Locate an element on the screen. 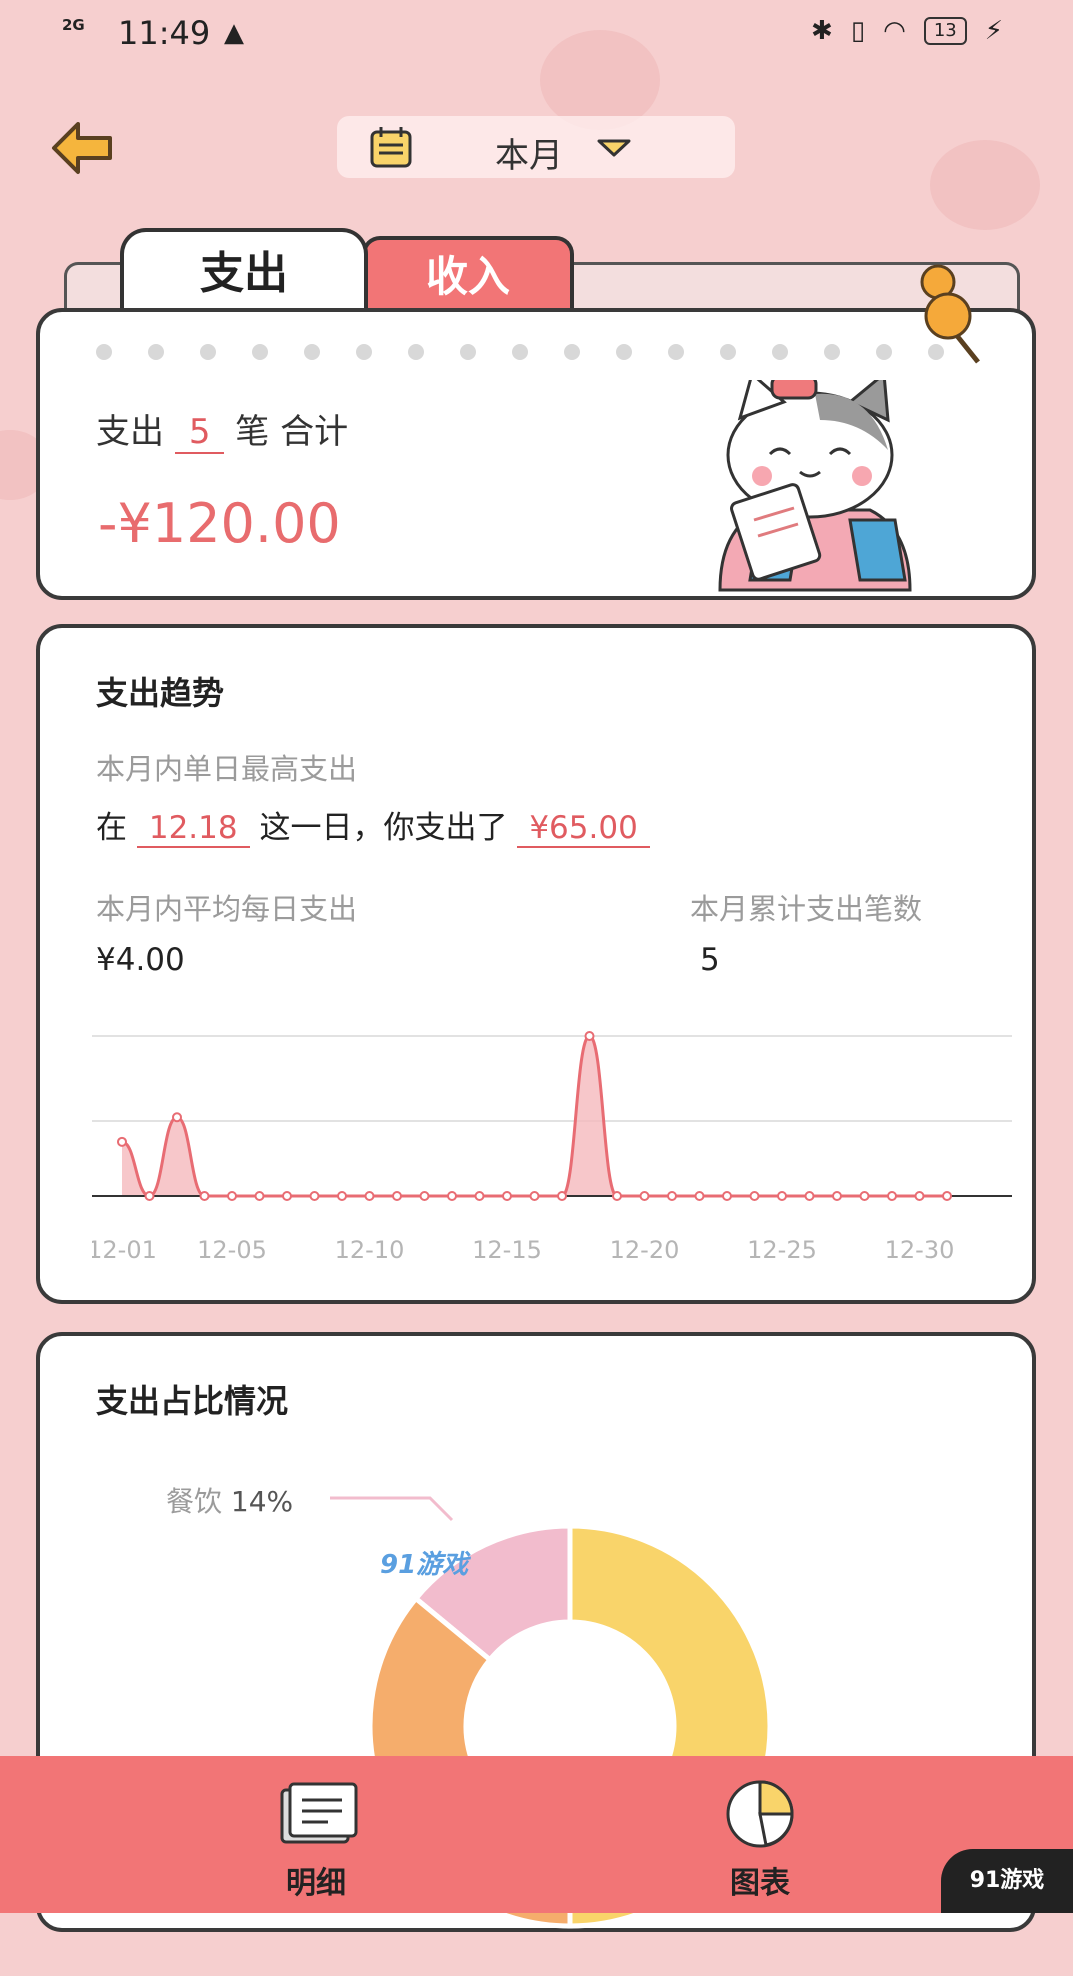 This screenshot has height=1976, width=1073. summary-line: 支出 5 笔 合计 is located at coordinates (222, 429).